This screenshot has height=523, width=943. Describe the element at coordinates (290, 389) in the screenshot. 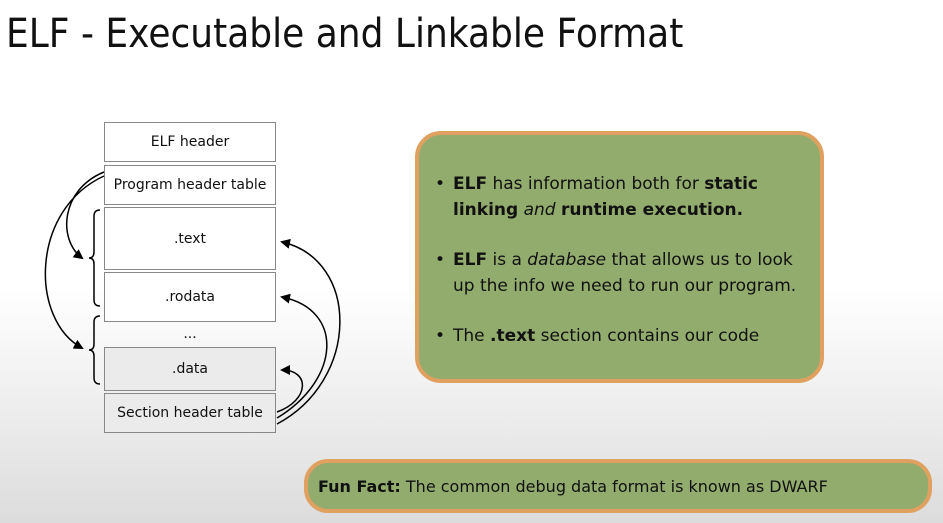

I see `arrow-section-header-to-data` at that location.